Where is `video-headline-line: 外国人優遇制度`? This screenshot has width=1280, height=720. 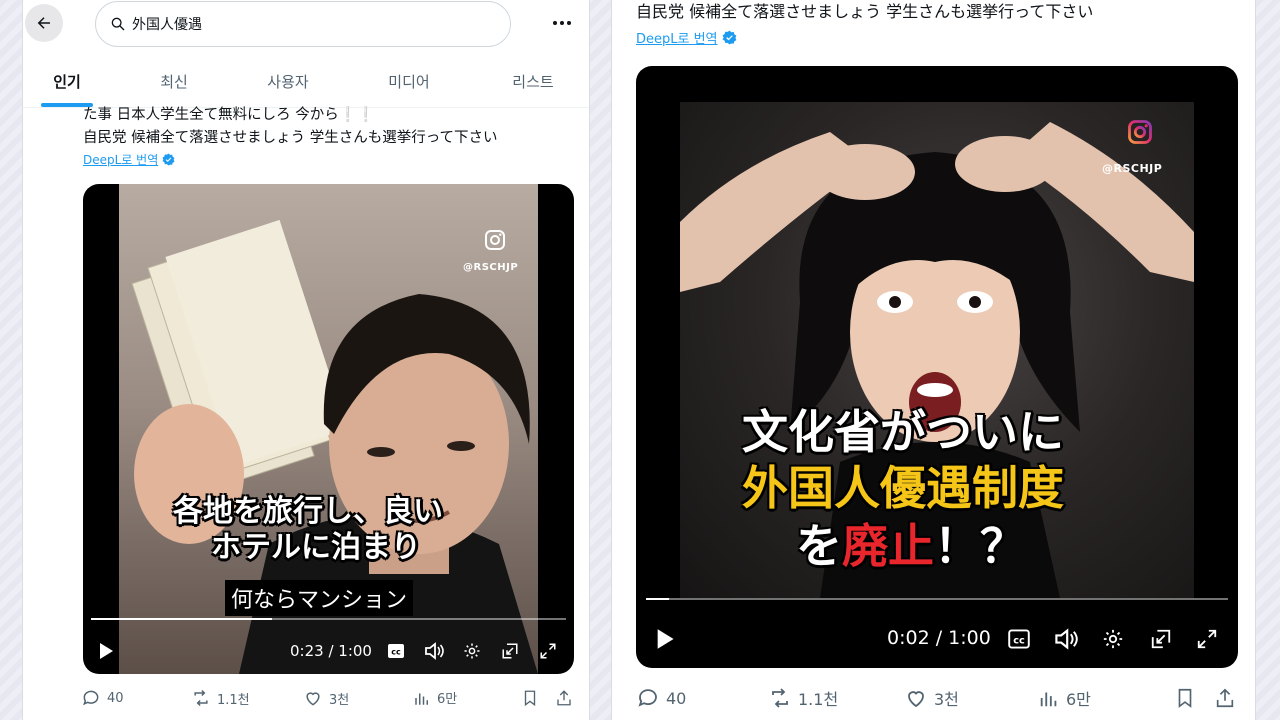
video-headline-line: 外国人優遇制度 is located at coordinates (903, 488).